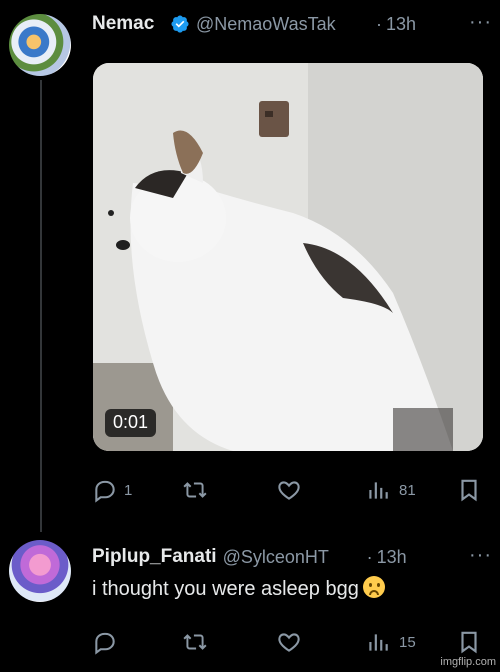 This screenshot has width=500, height=672. What do you see at coordinates (128, 490) in the screenshot?
I see `reply-count: 1` at bounding box center [128, 490].